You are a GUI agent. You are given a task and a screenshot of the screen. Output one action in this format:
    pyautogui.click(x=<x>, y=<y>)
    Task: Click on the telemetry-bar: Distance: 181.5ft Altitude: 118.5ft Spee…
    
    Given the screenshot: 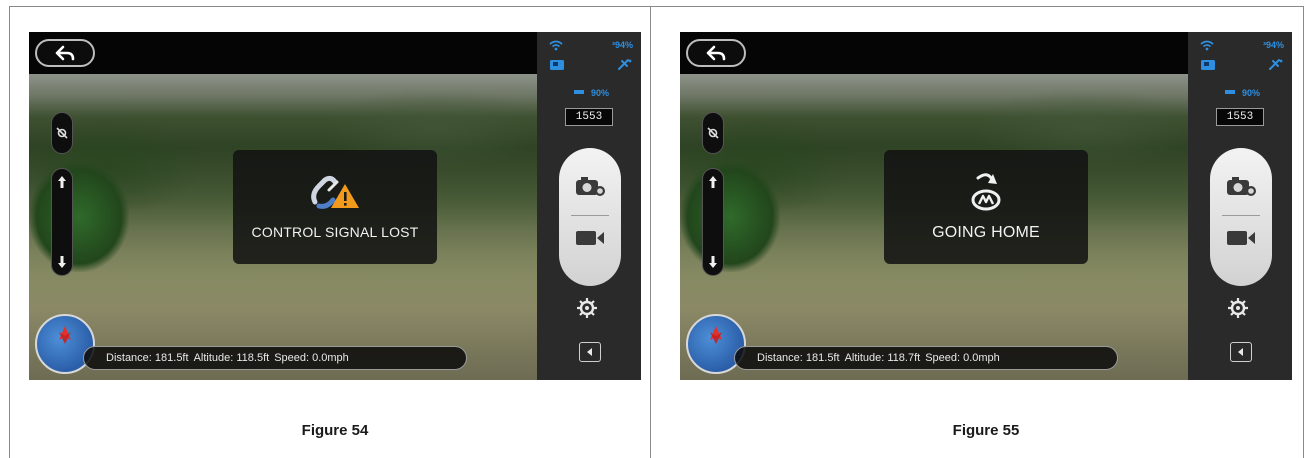 What is the action you would take?
    pyautogui.click(x=275, y=358)
    